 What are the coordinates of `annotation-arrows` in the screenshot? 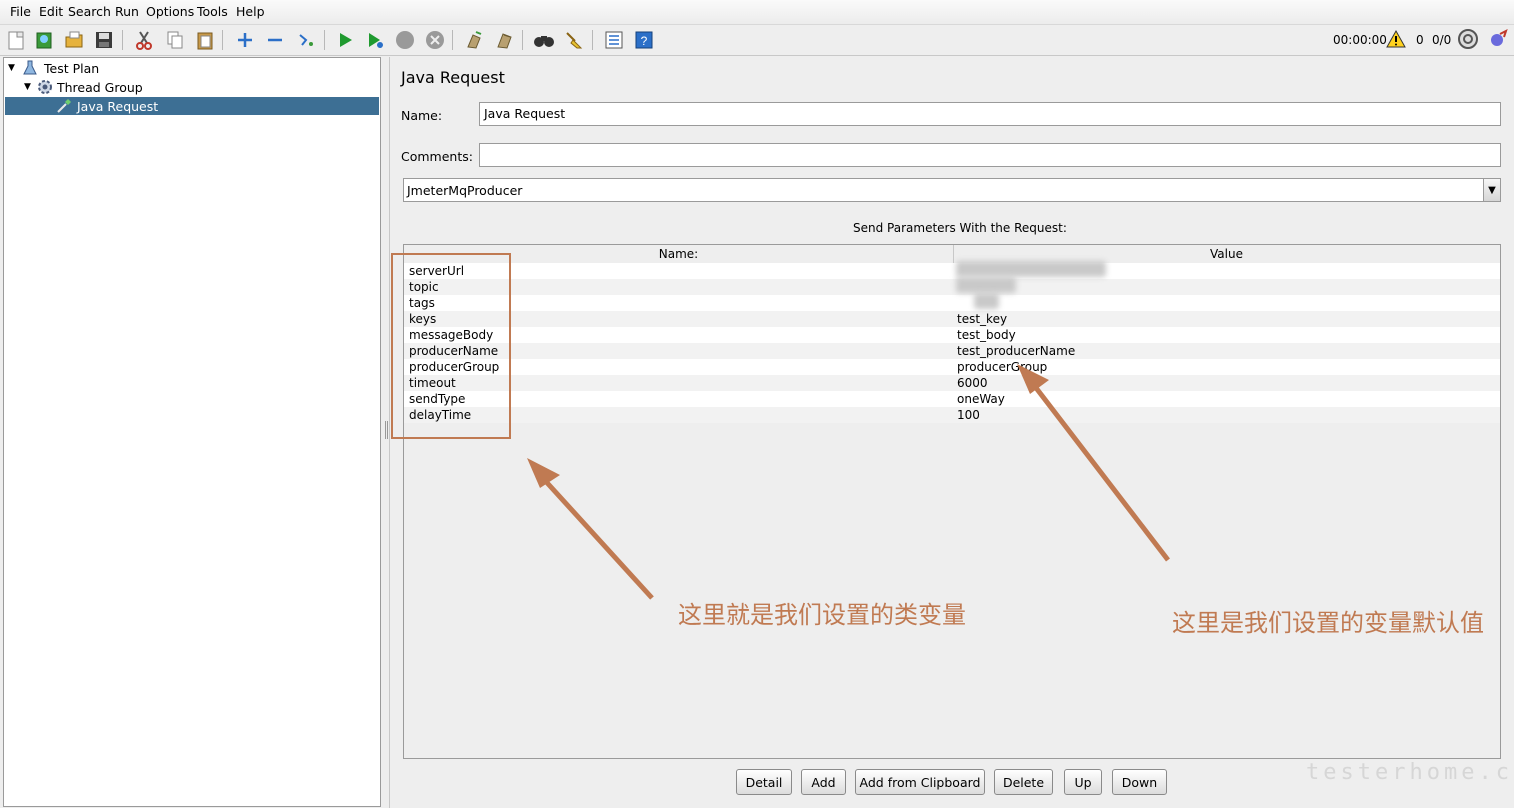 It's located at (848, 482).